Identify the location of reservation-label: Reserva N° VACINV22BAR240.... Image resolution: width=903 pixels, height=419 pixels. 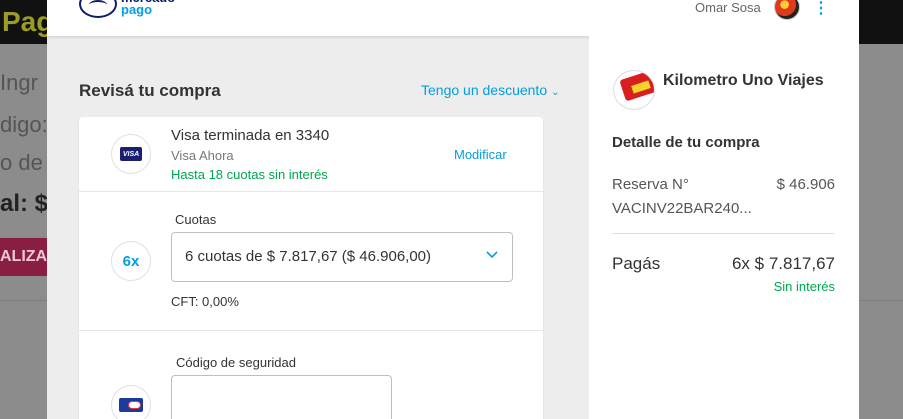
(682, 196).